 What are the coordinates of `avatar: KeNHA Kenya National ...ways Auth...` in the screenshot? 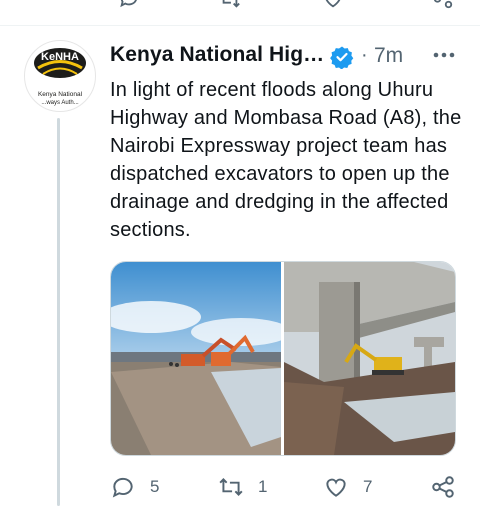 It's located at (60, 76).